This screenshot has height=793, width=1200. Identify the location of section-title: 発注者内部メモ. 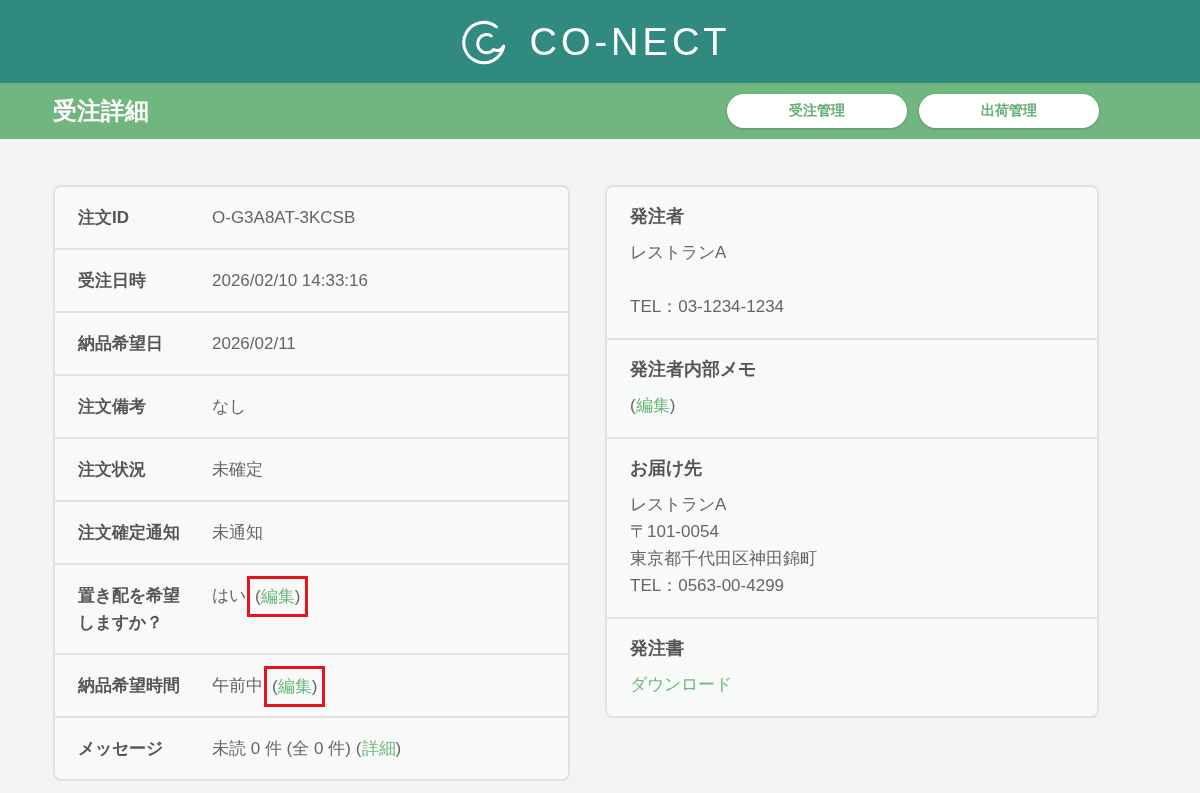
(693, 369).